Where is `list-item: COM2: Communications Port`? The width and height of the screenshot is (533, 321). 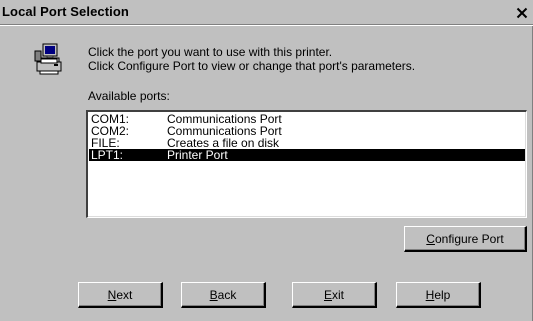
list-item: COM2: Communications Port is located at coordinates (307, 131).